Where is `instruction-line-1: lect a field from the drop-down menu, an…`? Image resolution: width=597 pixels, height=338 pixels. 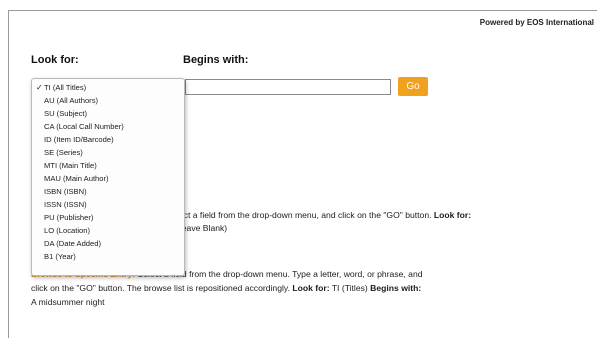
instruction-line-1: lect a field from the drop-down menu, an… is located at coordinates (324, 215).